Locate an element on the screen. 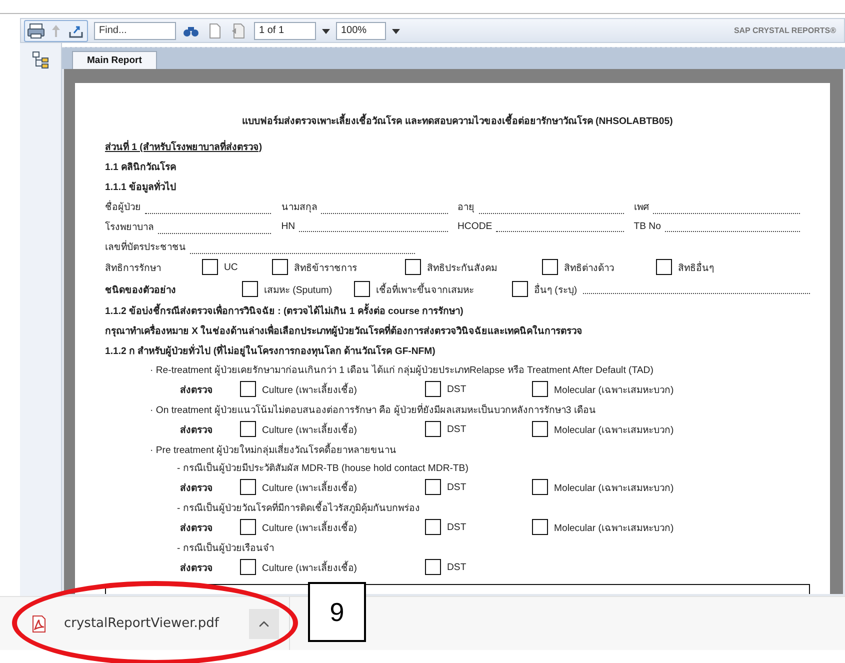  item-text: - กรณีเป็นผู้ป่วยวัณโรคที่มีการติดเชื้อไวรัสภูมิคุ้มกันบกพร่อง is located at coordinates (298, 507).